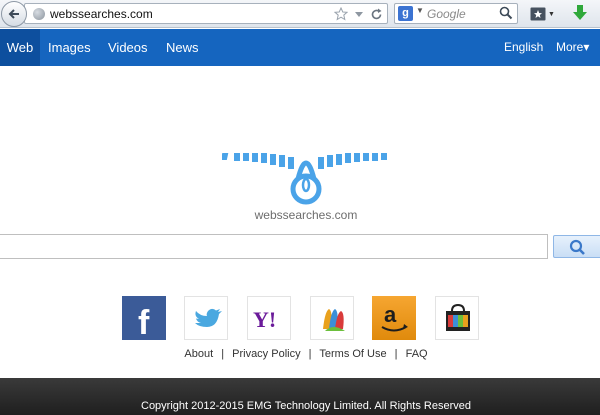 This screenshot has width=600, height=415. Describe the element at coordinates (198, 354) in the screenshot. I see `about-link: About` at that location.